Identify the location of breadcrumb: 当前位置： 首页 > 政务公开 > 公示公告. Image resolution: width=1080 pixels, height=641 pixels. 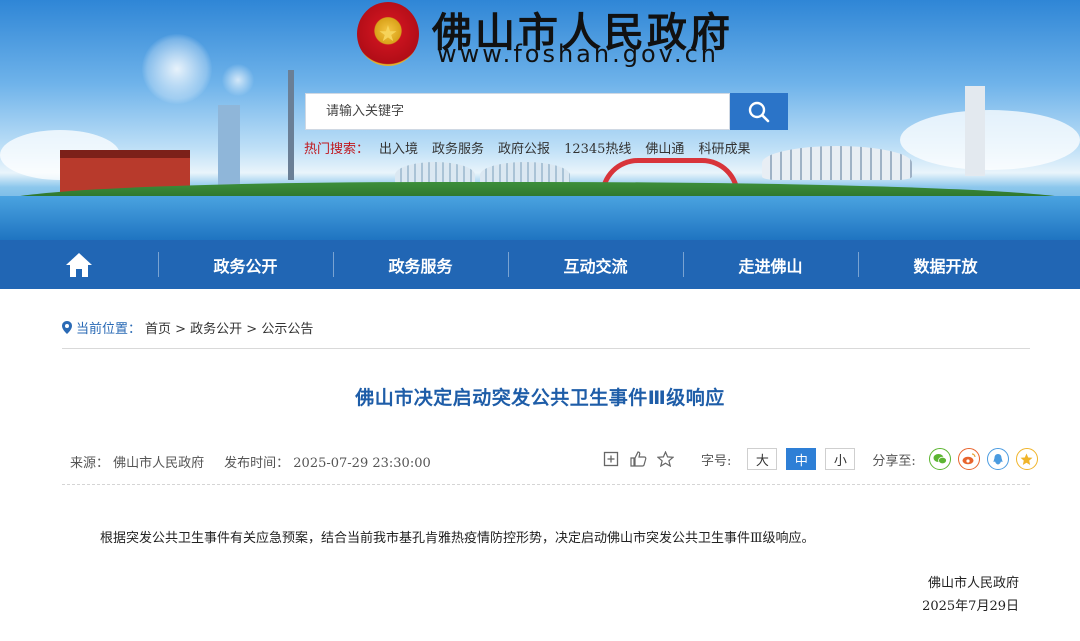
(187, 327).